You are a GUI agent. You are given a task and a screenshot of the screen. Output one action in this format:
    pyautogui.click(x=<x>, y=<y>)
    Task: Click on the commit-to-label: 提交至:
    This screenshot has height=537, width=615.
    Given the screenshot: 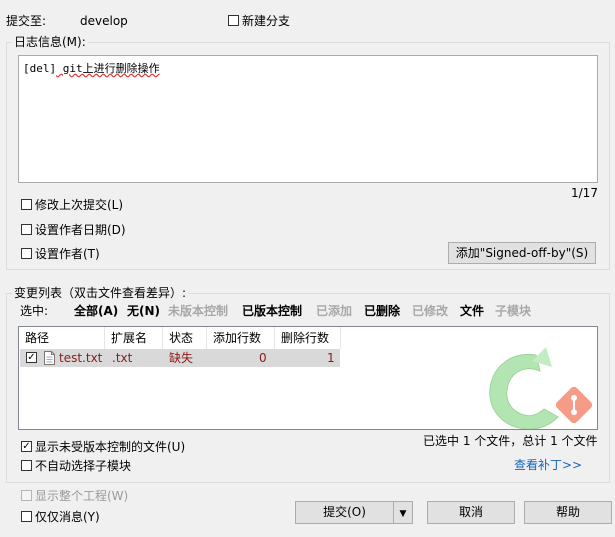 What is the action you would take?
    pyautogui.click(x=26, y=21)
    